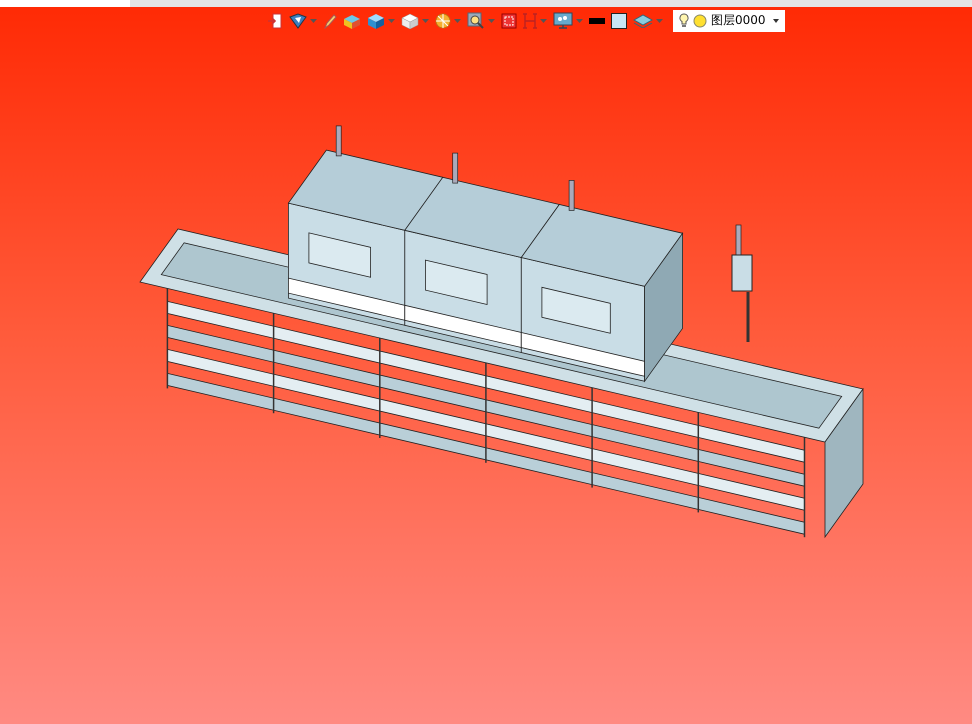 Image resolution: width=972 pixels, height=724 pixels. I want to click on dropdown-caret-icon, so click(776, 20).